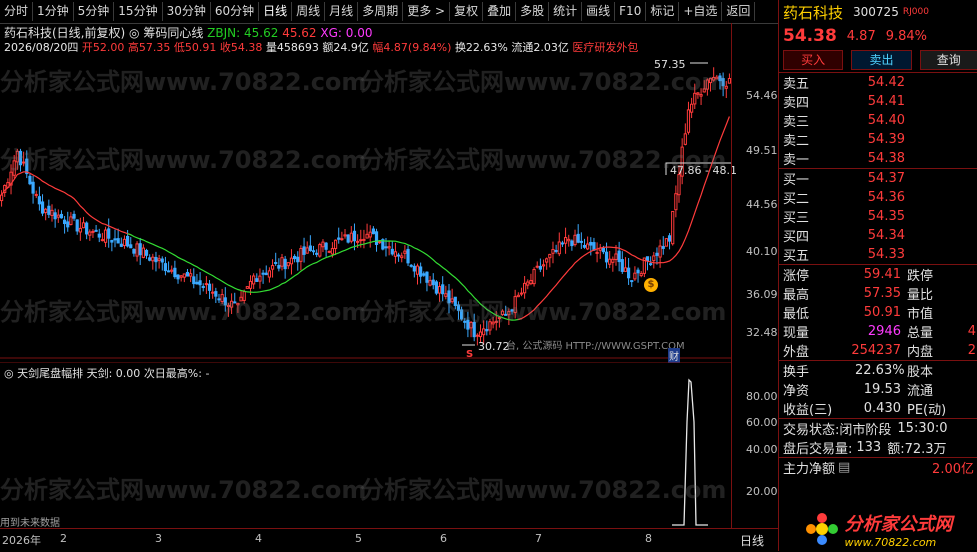  What do you see at coordinates (878, 139) in the screenshot?
I see `ask-row: 卖二 54.39` at bounding box center [878, 139].